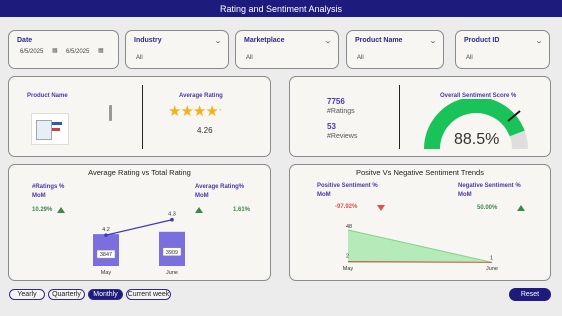 This screenshot has width=562, height=316. What do you see at coordinates (172, 215) in the screenshot?
I see `line-value-label: 4.3` at bounding box center [172, 215].